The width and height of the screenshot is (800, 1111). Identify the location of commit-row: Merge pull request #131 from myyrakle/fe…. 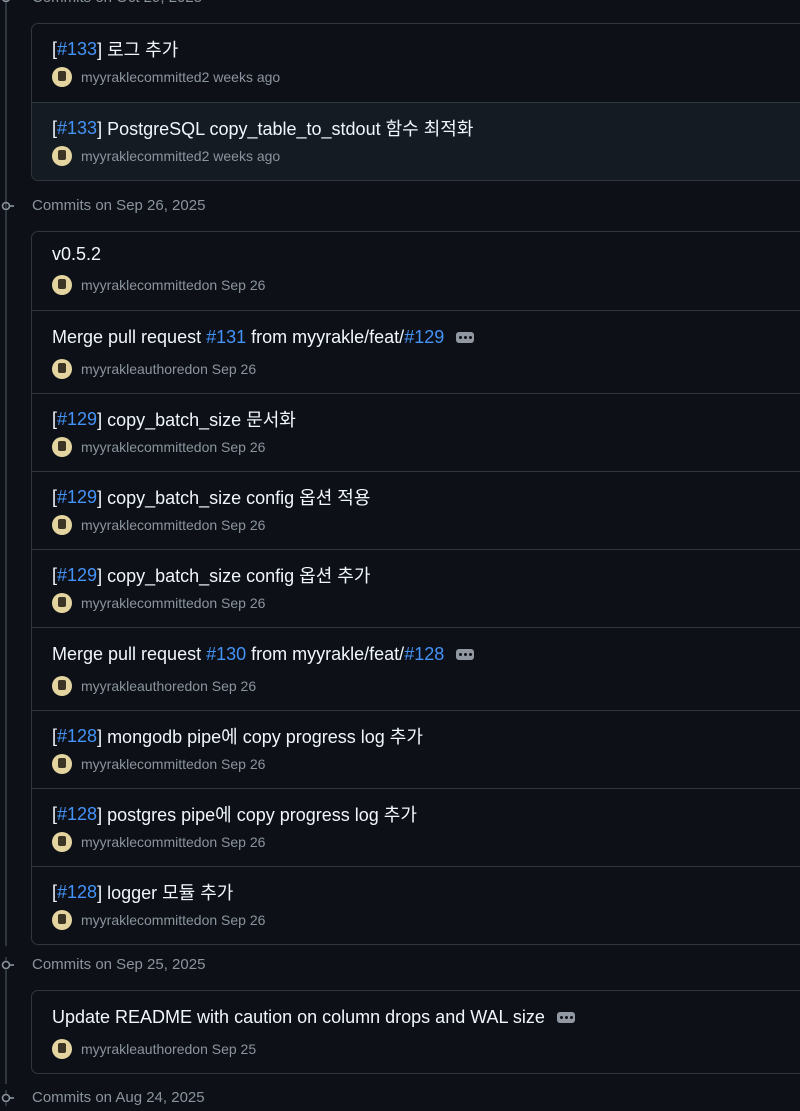
(416, 351).